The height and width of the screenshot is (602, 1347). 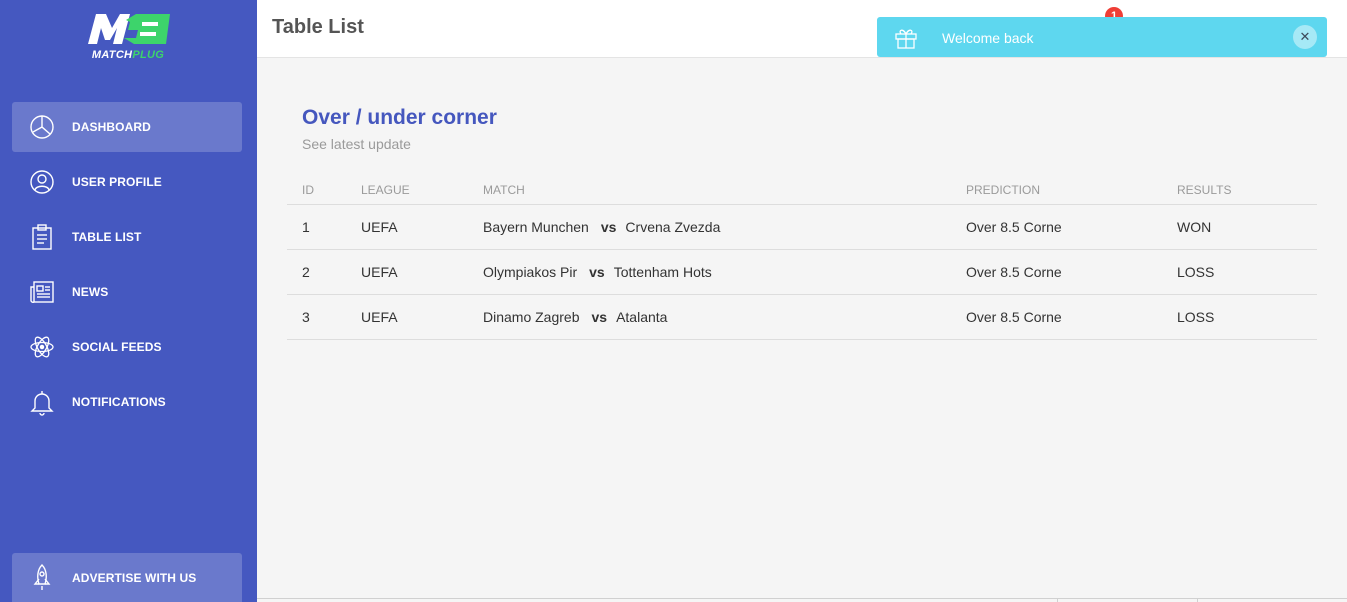 I want to click on close-icon: ✕, so click(x=1305, y=37).